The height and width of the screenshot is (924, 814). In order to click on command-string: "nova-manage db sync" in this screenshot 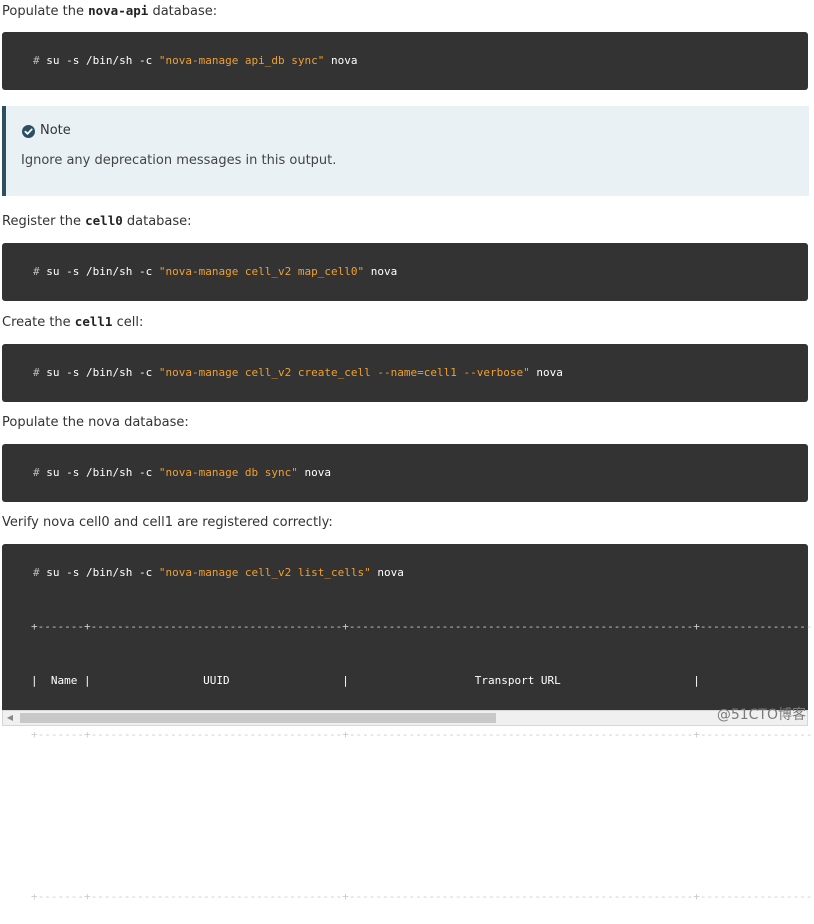, I will do `click(228, 472)`.